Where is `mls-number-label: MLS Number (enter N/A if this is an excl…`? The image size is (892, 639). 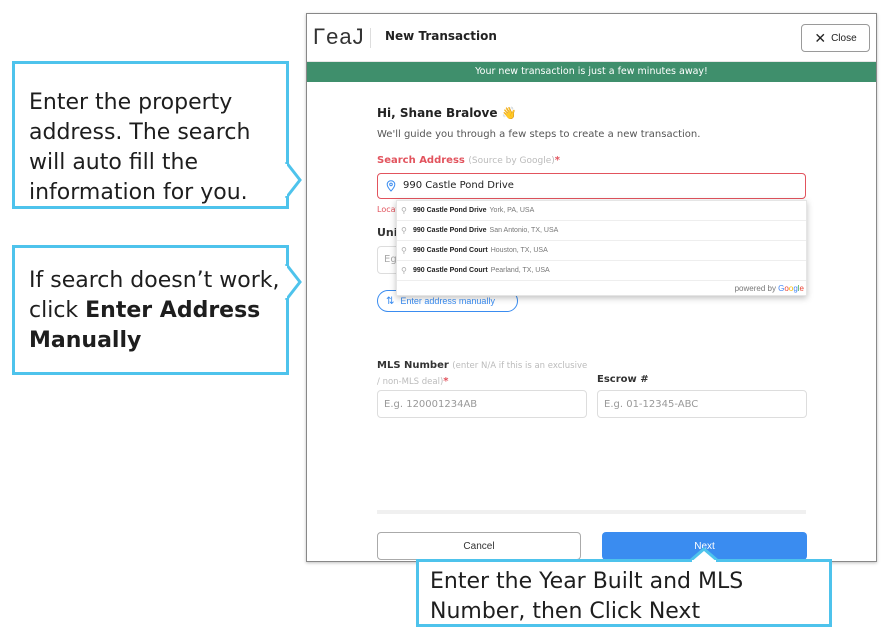 mls-number-label: MLS Number (enter N/A if this is an excl… is located at coordinates (484, 374).